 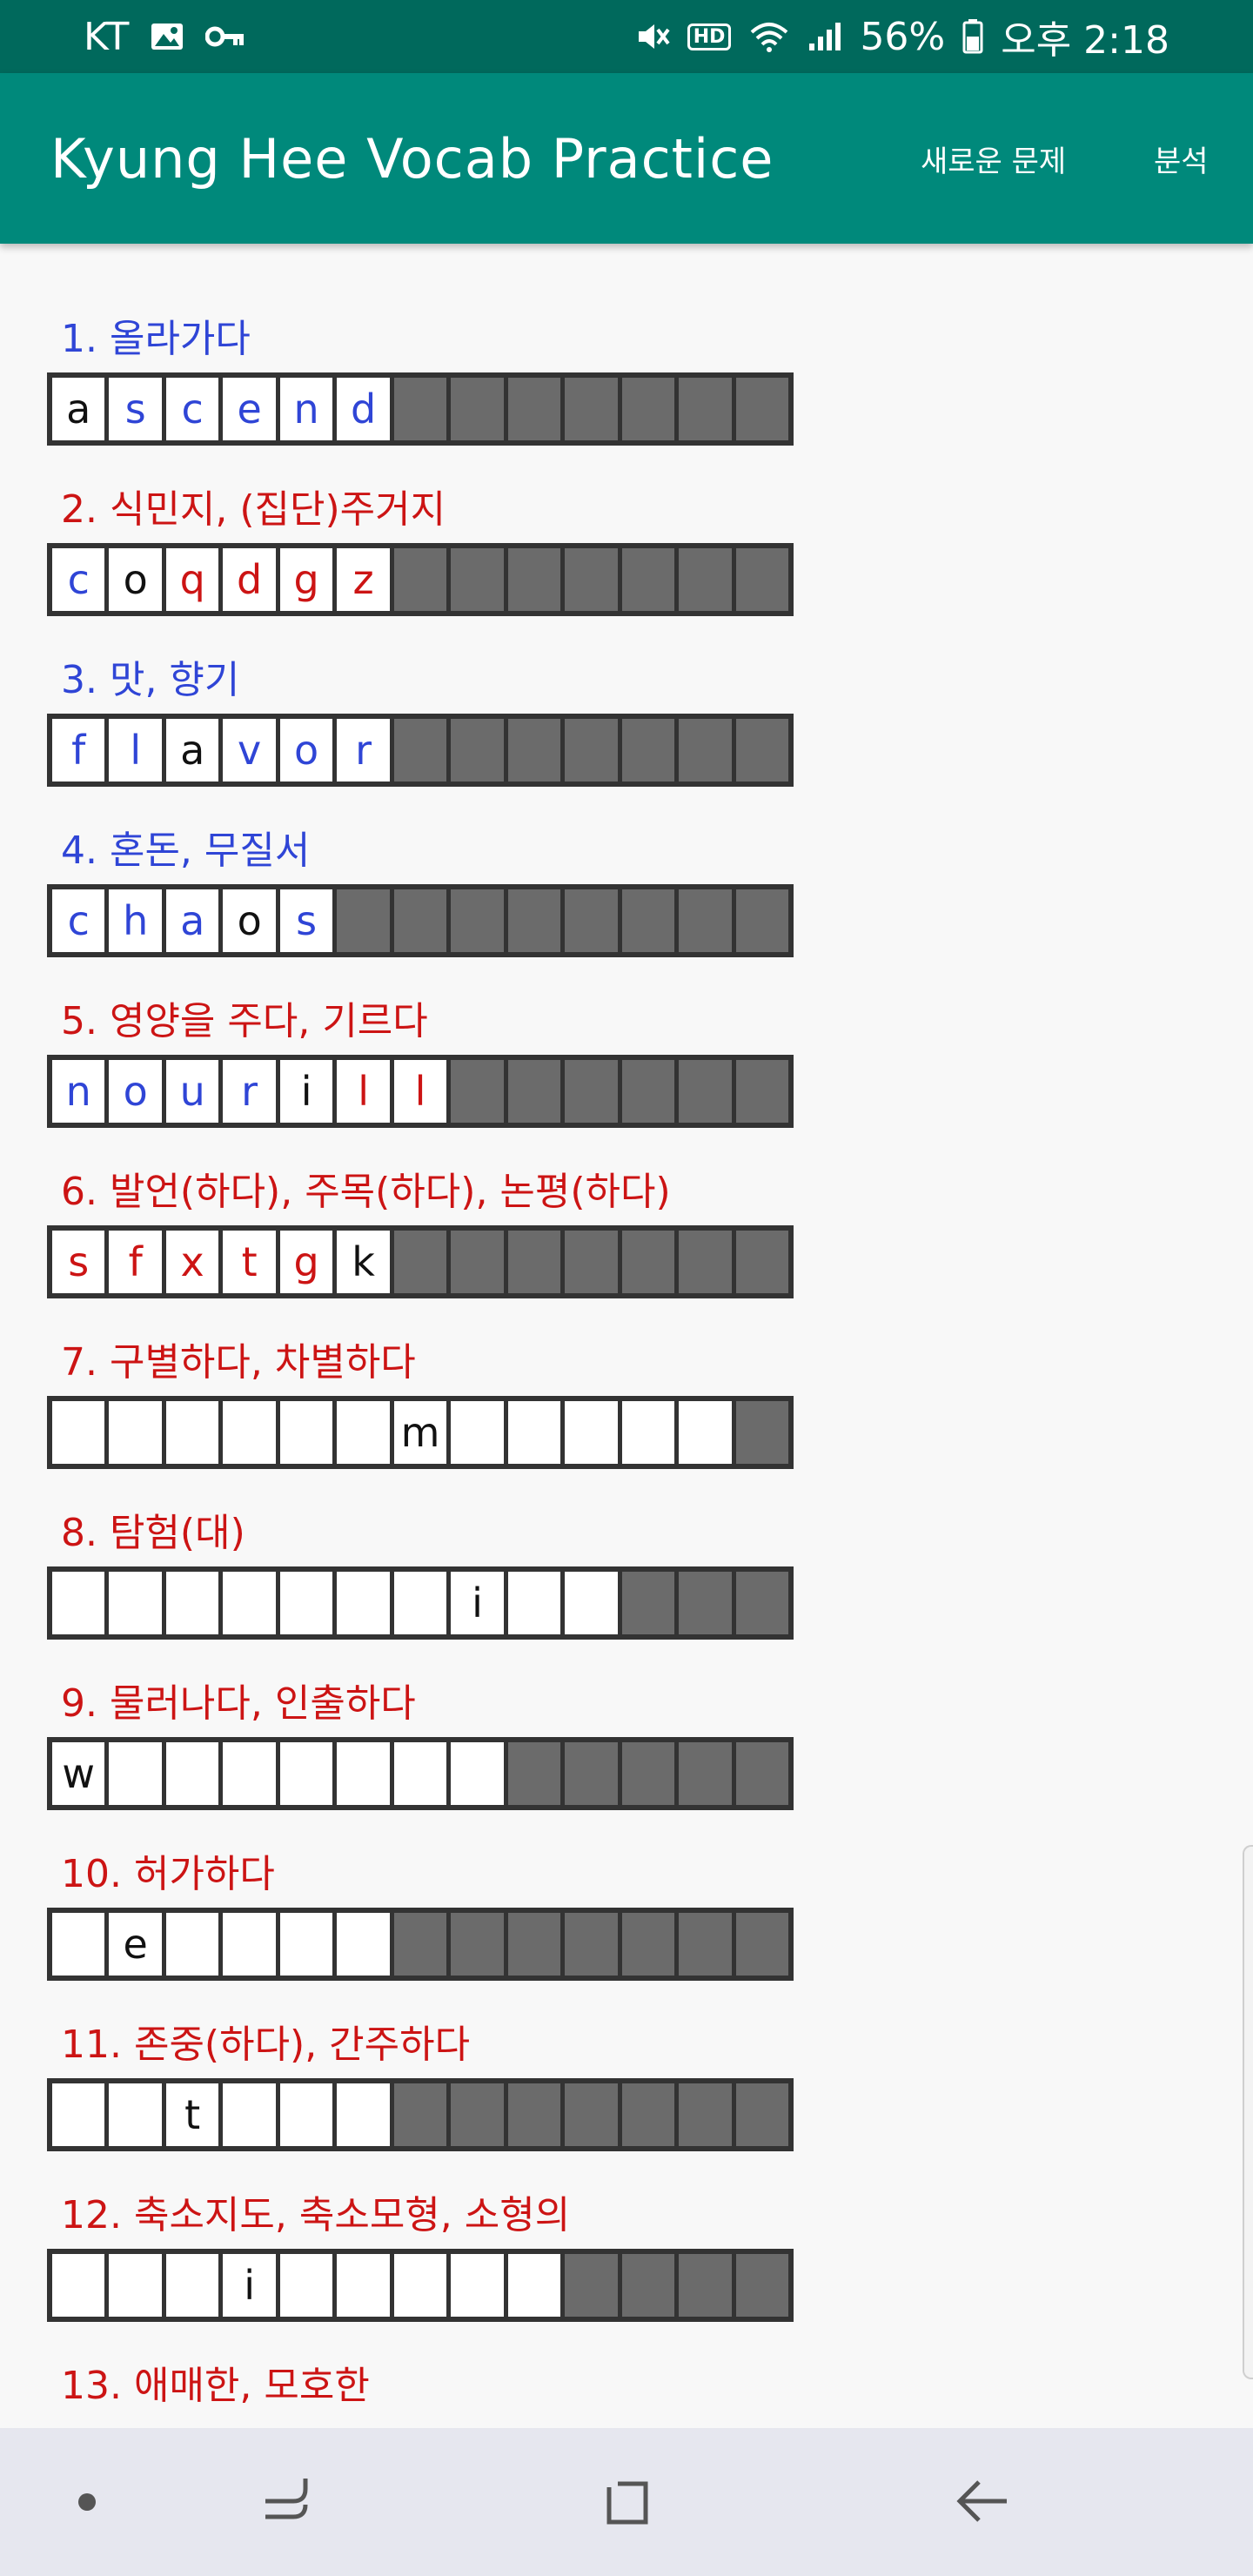 I want to click on answer-grid: ascend, so click(x=420, y=409).